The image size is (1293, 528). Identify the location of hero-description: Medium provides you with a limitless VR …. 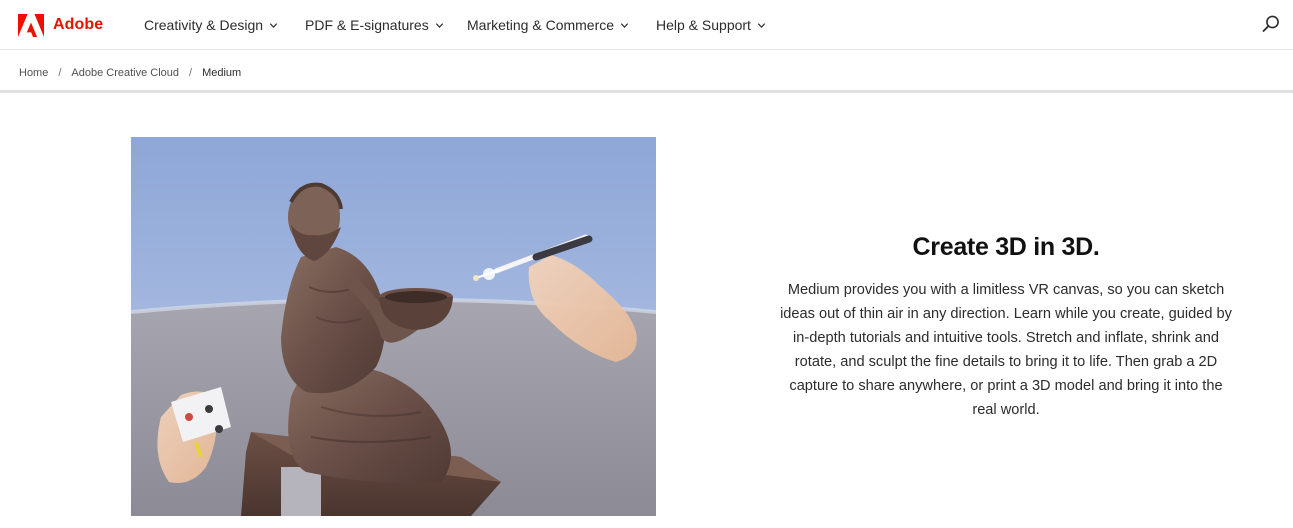
(1006, 350).